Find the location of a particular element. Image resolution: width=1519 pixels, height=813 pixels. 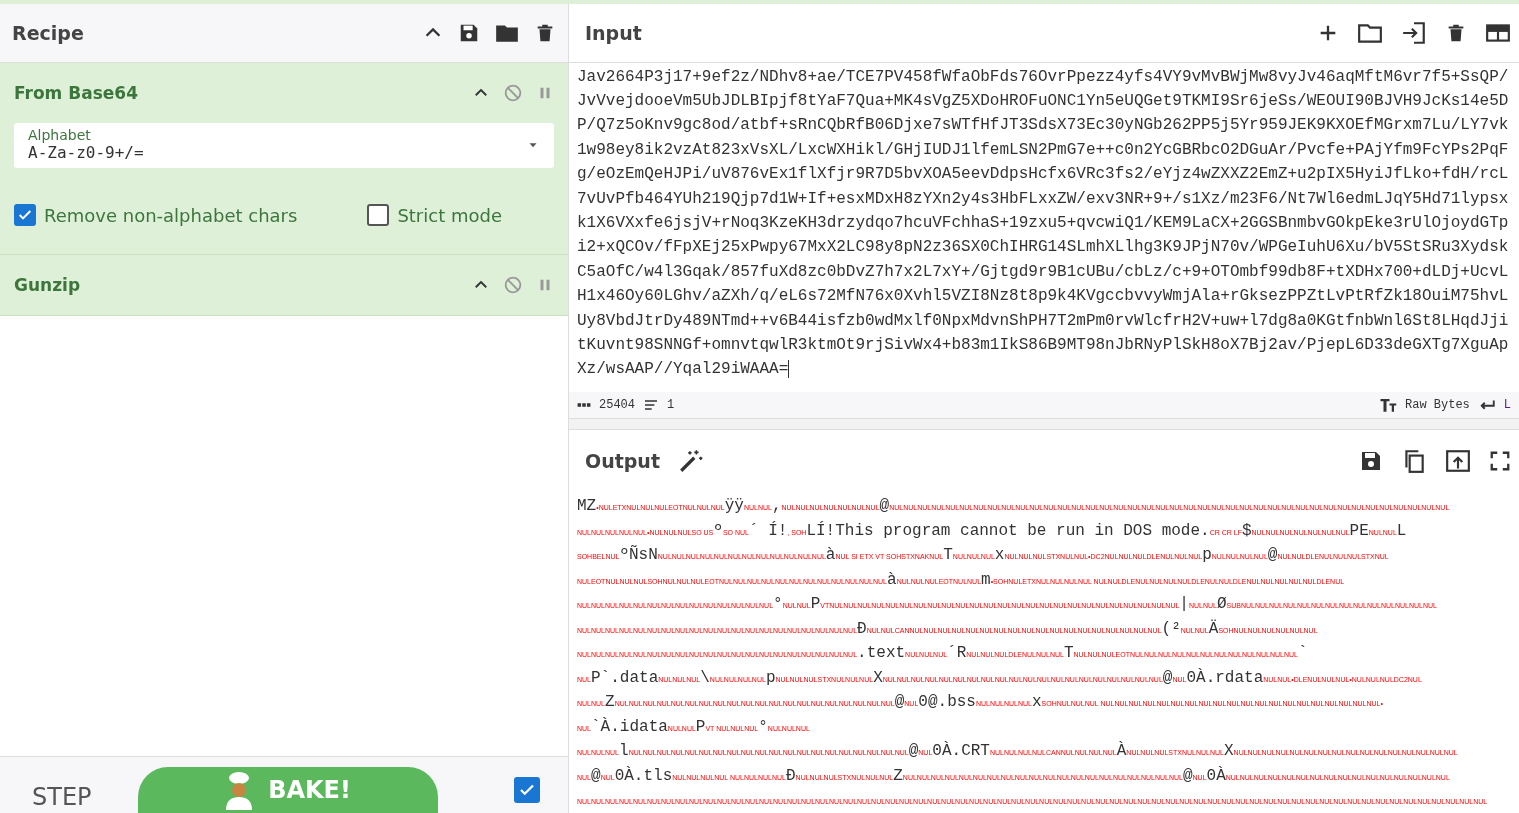

line-count: 1 is located at coordinates (671, 405).